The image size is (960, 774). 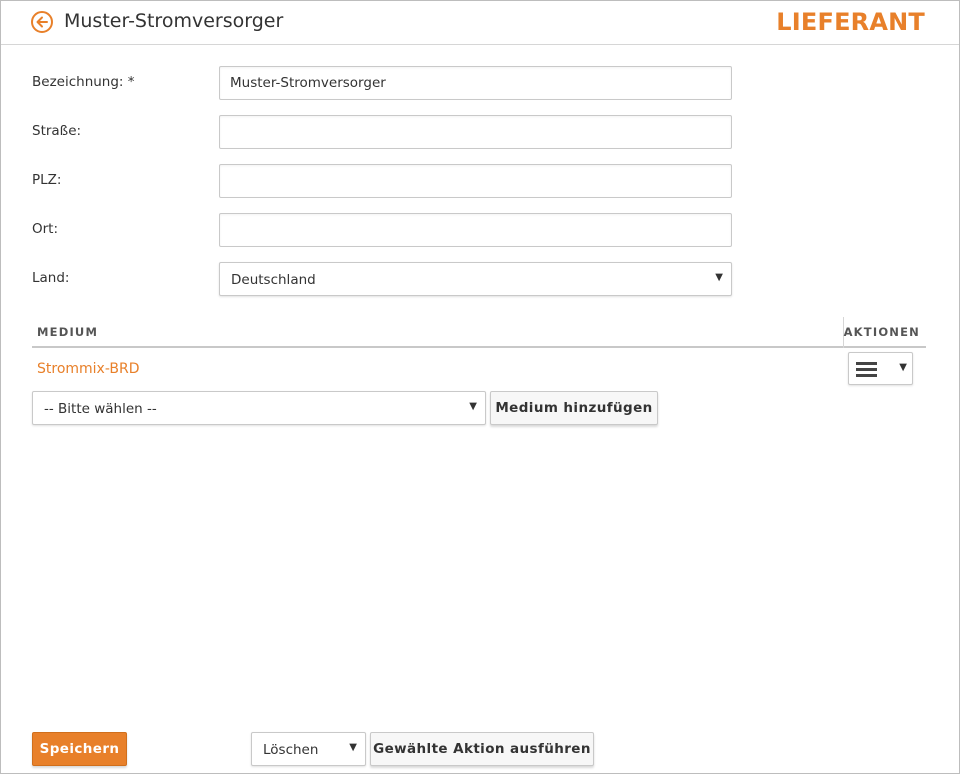 What do you see at coordinates (475, 279) in the screenshot?
I see `land-select: Deutschland ▼` at bounding box center [475, 279].